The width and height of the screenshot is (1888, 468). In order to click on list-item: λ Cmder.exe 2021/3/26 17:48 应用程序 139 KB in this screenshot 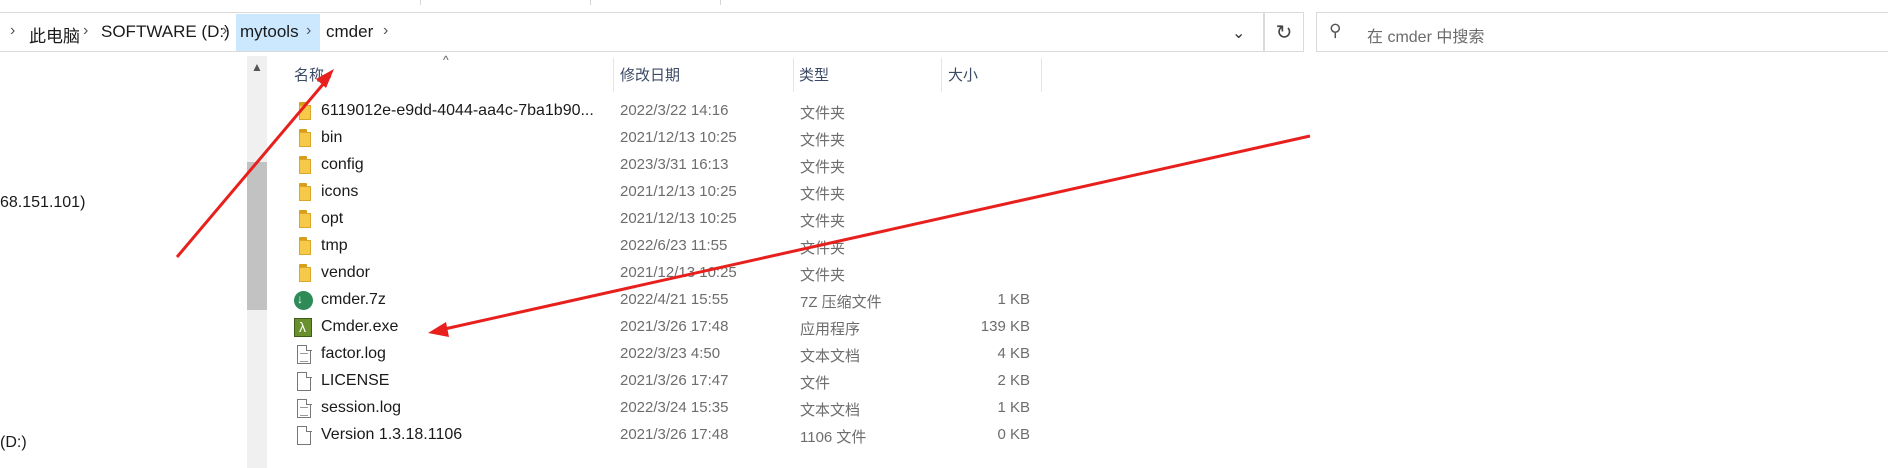, I will do `click(670, 328)`.